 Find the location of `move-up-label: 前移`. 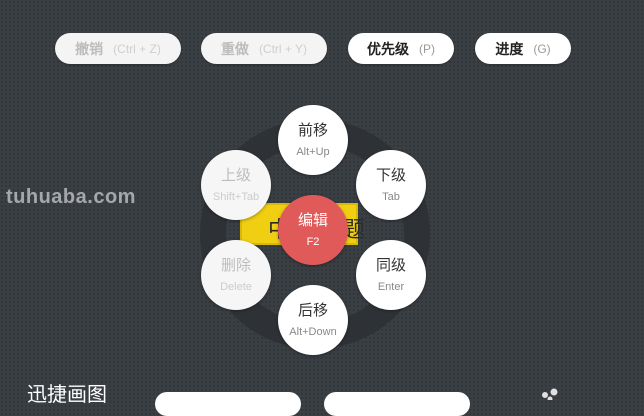

move-up-label: 前移 is located at coordinates (312, 130).